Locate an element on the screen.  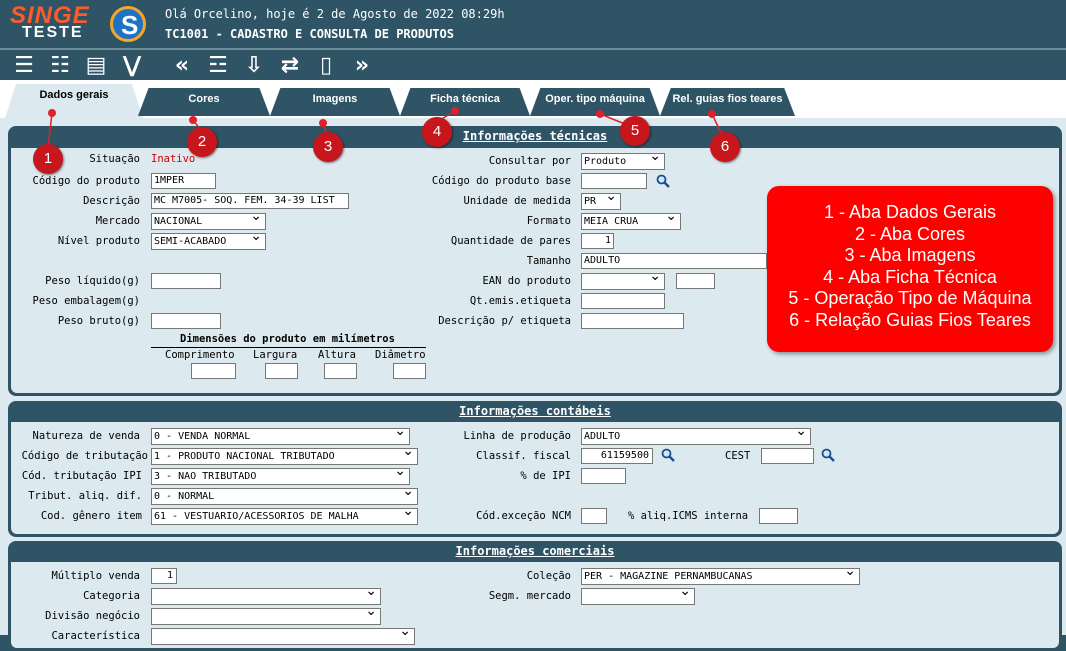
nivel-produto-select: SEMI-ACABADO is located at coordinates (208, 241).